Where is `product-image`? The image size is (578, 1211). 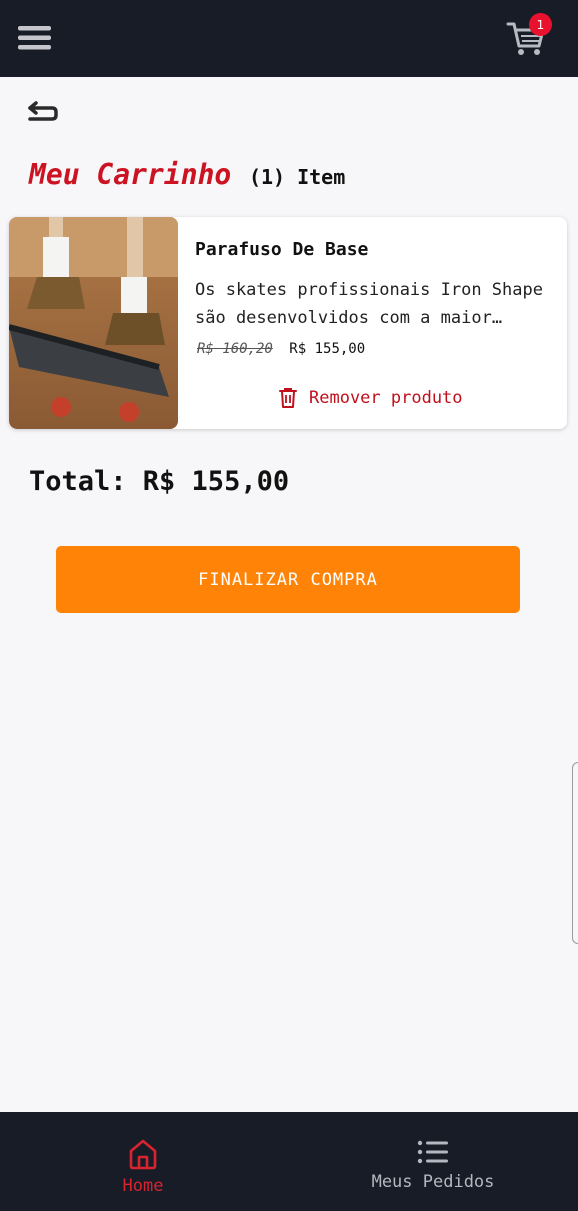 product-image is located at coordinates (93, 323).